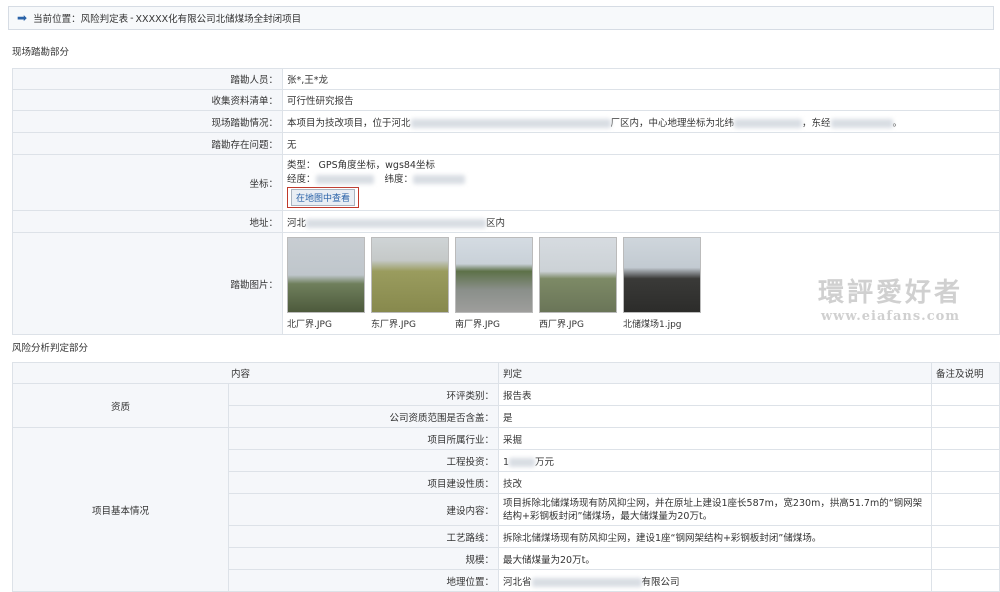 The width and height of the screenshot is (1000, 592). What do you see at coordinates (641, 221) in the screenshot?
I see `address-value: 河北 区内` at bounding box center [641, 221].